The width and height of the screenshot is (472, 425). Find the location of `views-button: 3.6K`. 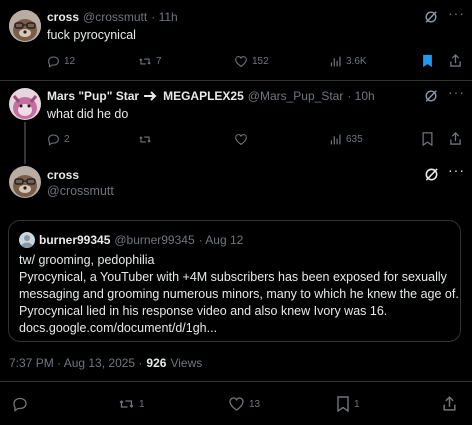

views-button: 3.6K is located at coordinates (348, 61).